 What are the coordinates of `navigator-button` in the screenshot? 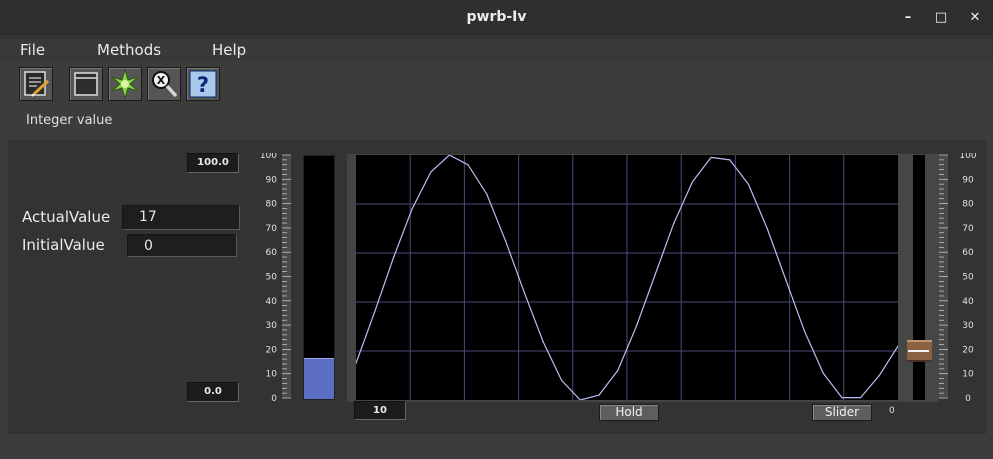 It's located at (125, 84).